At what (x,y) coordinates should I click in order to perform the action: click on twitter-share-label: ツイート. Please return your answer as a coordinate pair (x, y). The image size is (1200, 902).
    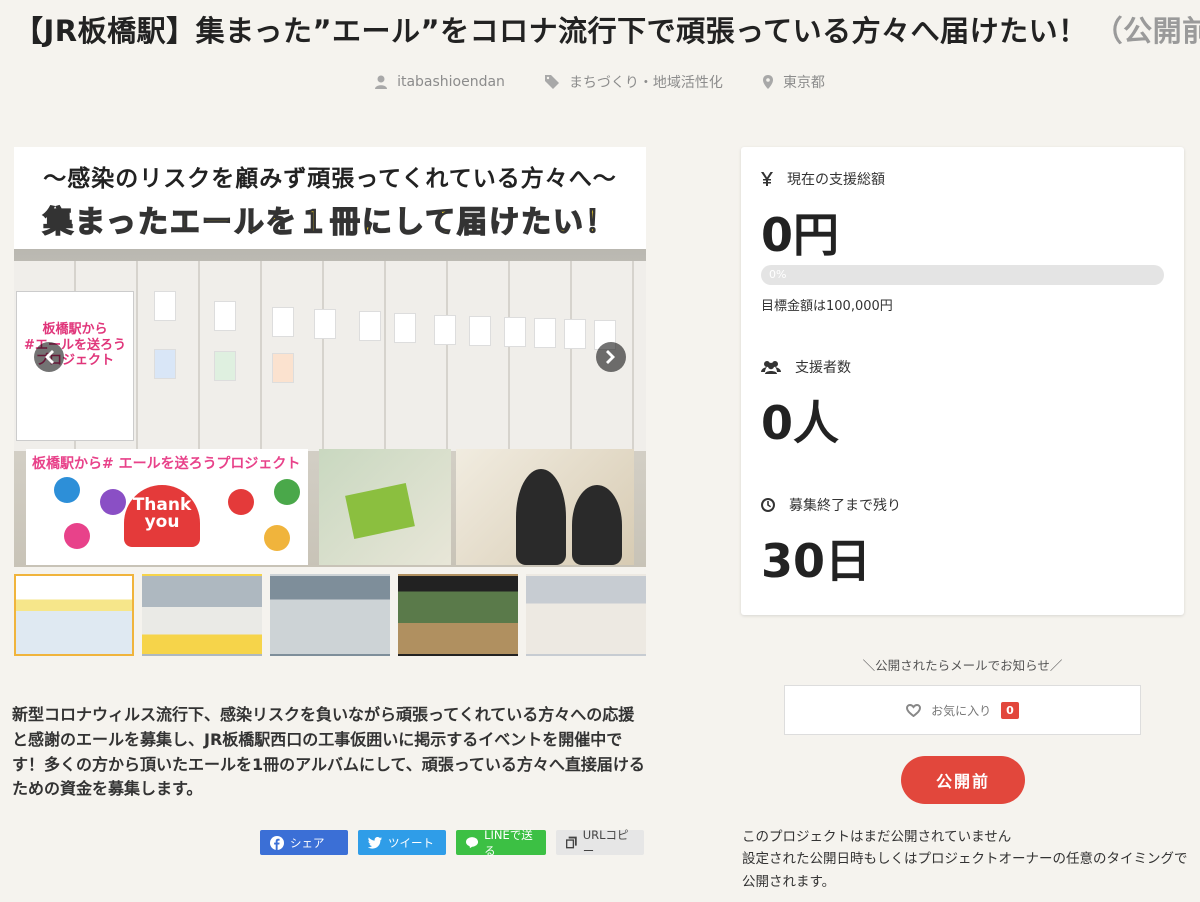
    Looking at the image, I should click on (411, 842).